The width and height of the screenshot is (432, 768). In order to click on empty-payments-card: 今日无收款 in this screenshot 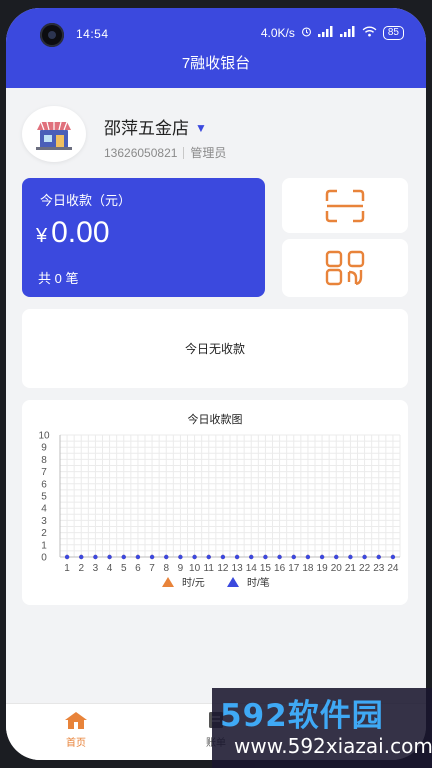, I will do `click(215, 348)`.